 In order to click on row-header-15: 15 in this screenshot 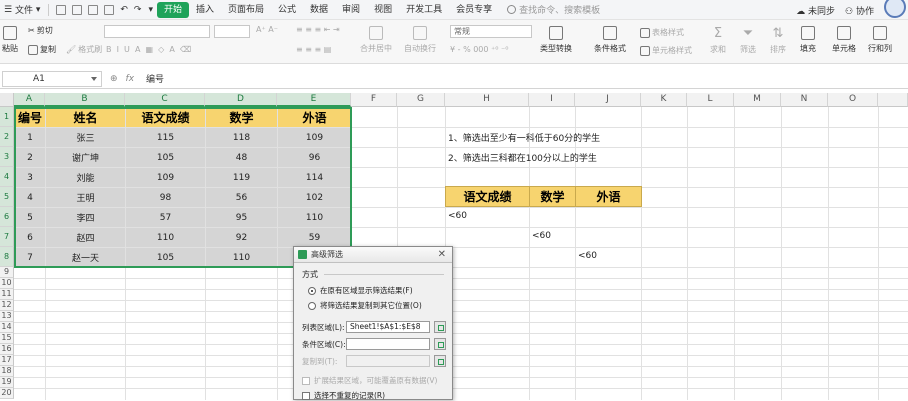, I will do `click(7, 338)`.